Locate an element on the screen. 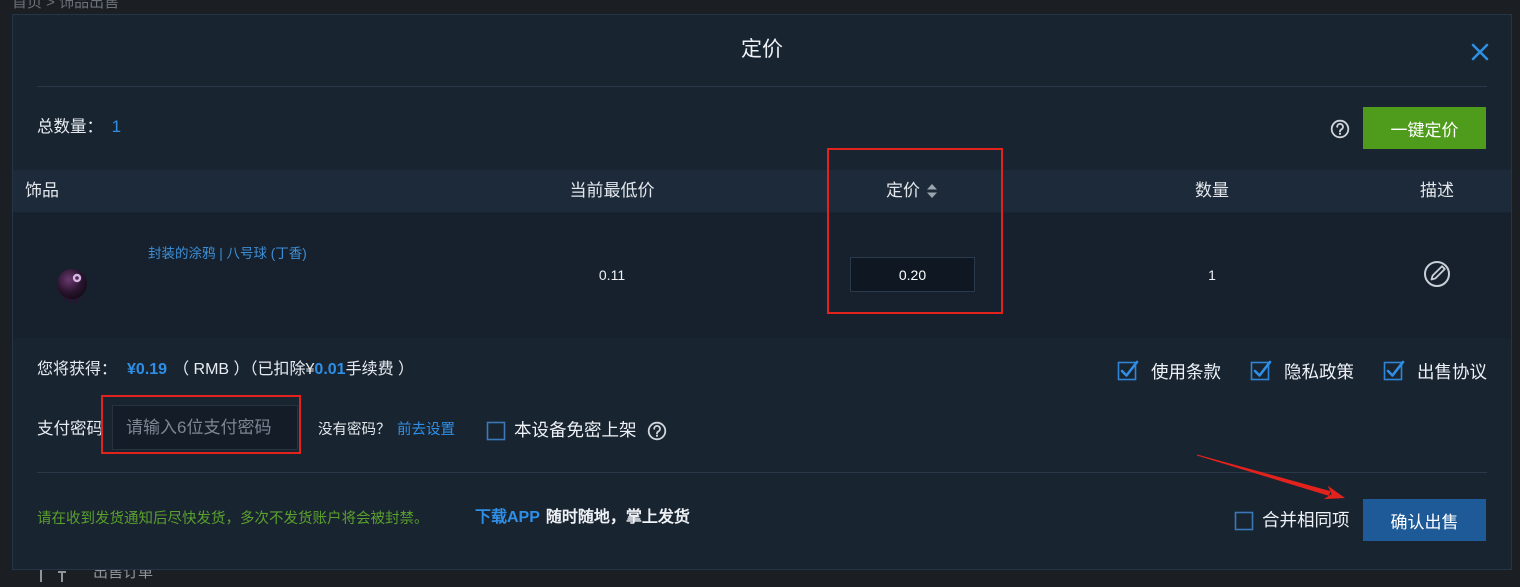 This screenshot has width=1520, height=587. column-item: 饰品 is located at coordinates (42, 190).